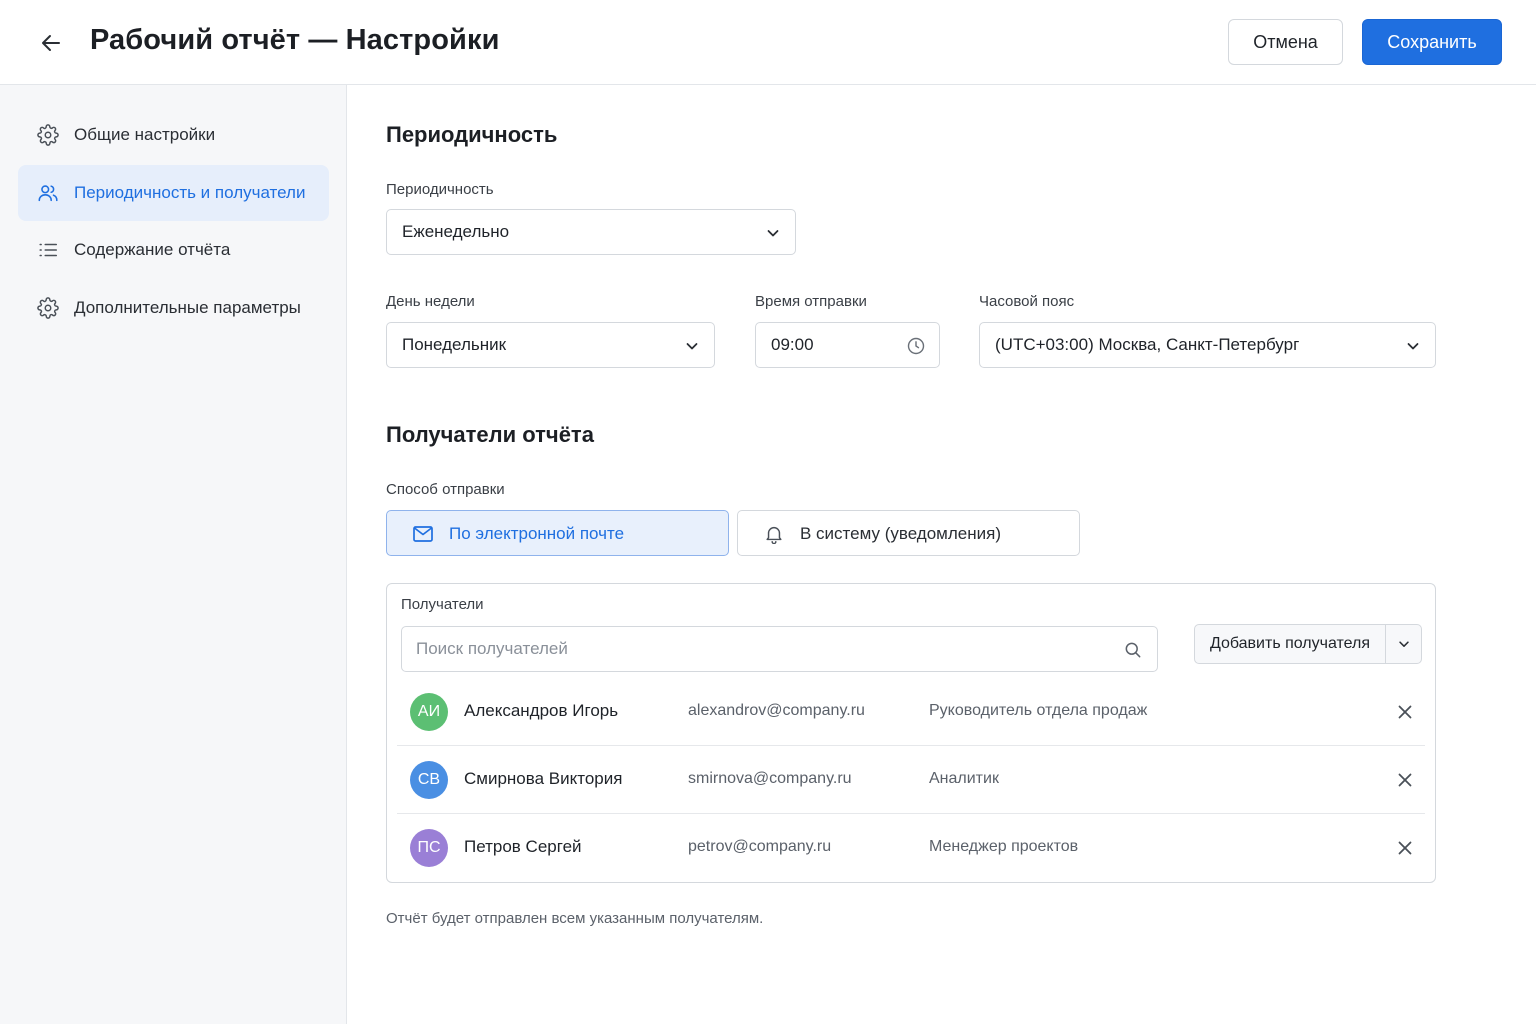 The height and width of the screenshot is (1024, 1536). What do you see at coordinates (430, 301) in the screenshot?
I see `weekday-label: День недели` at bounding box center [430, 301].